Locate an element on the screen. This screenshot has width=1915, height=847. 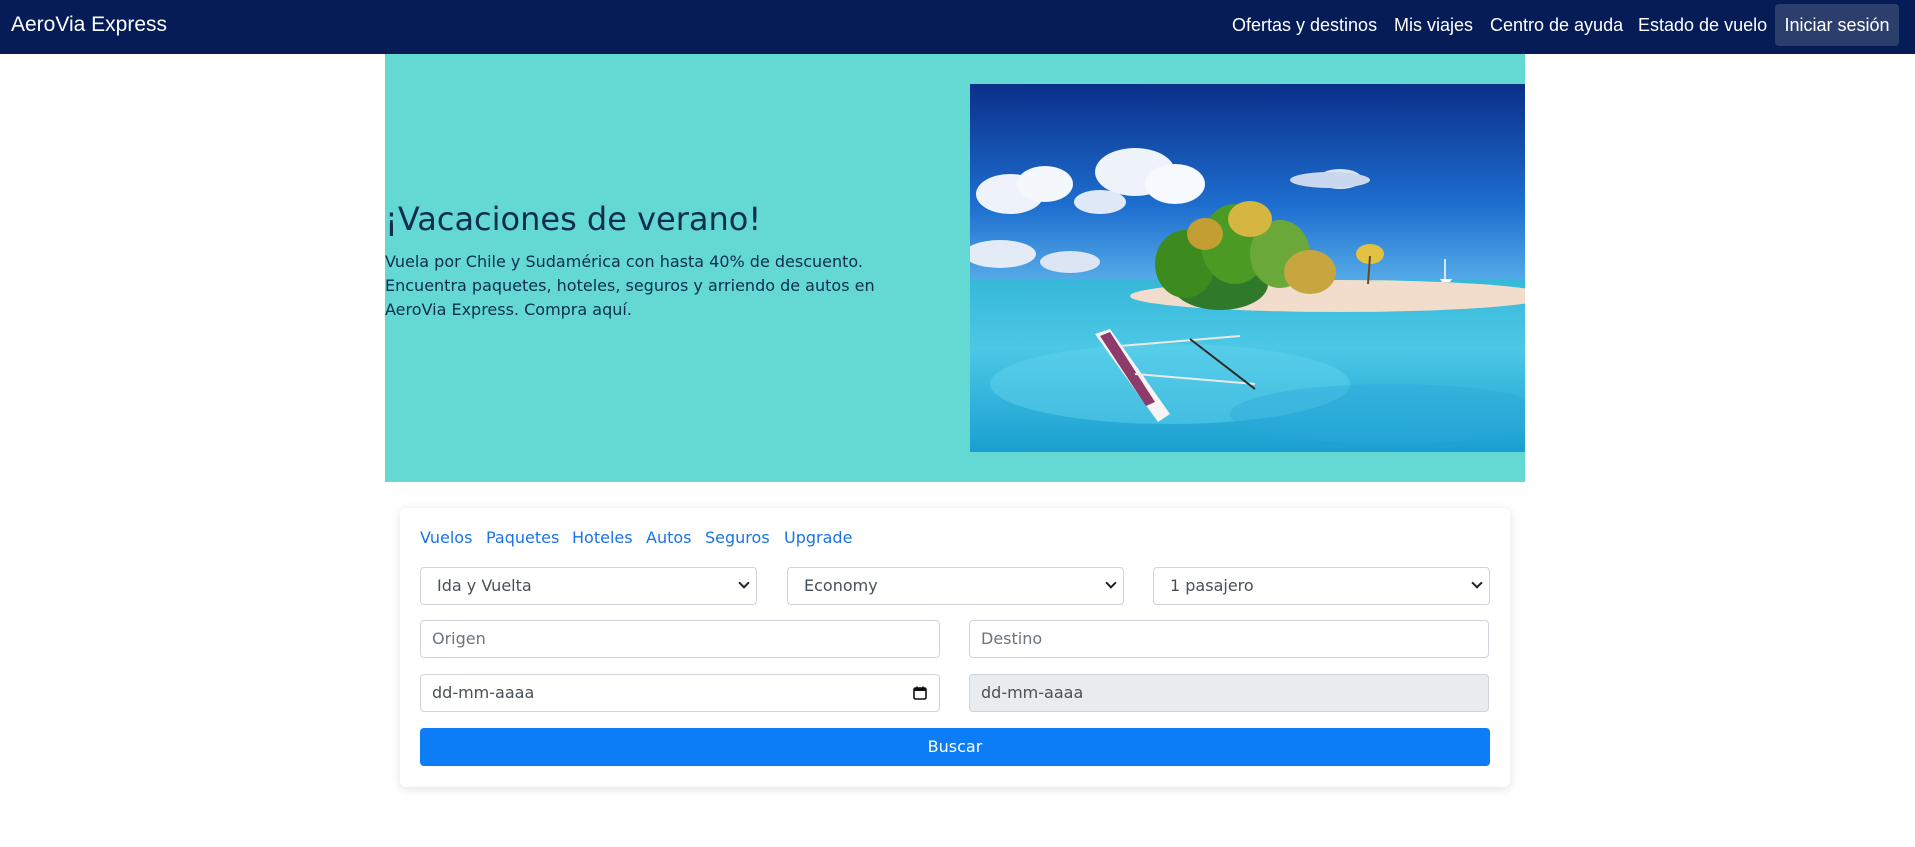
tab-flights: Vuelos is located at coordinates (446, 538).